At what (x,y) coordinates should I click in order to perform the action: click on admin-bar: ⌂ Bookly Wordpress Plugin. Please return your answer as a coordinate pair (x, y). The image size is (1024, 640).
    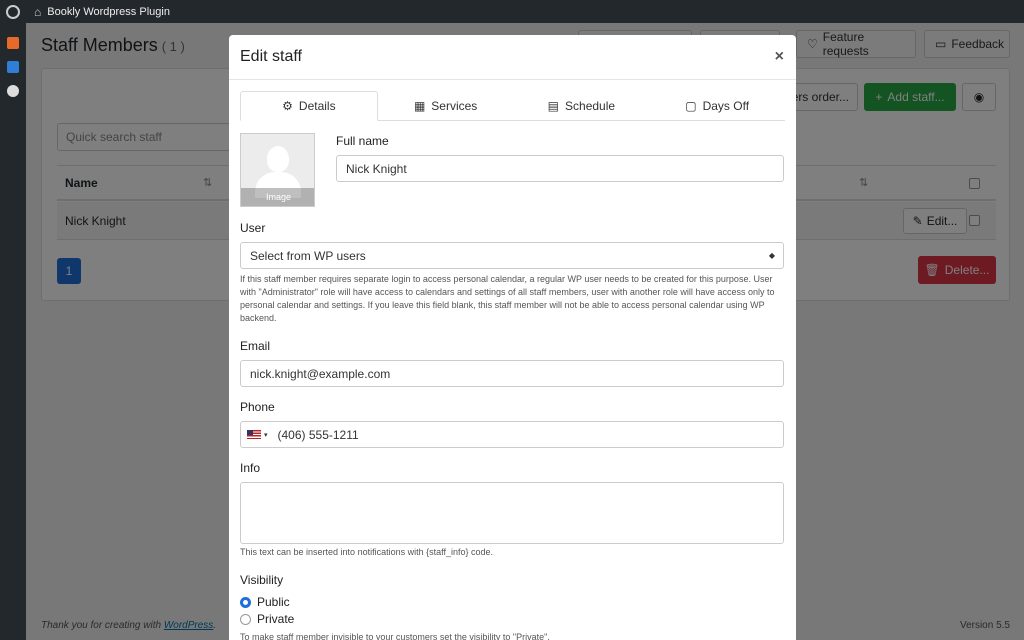
    Looking at the image, I should click on (512, 11).